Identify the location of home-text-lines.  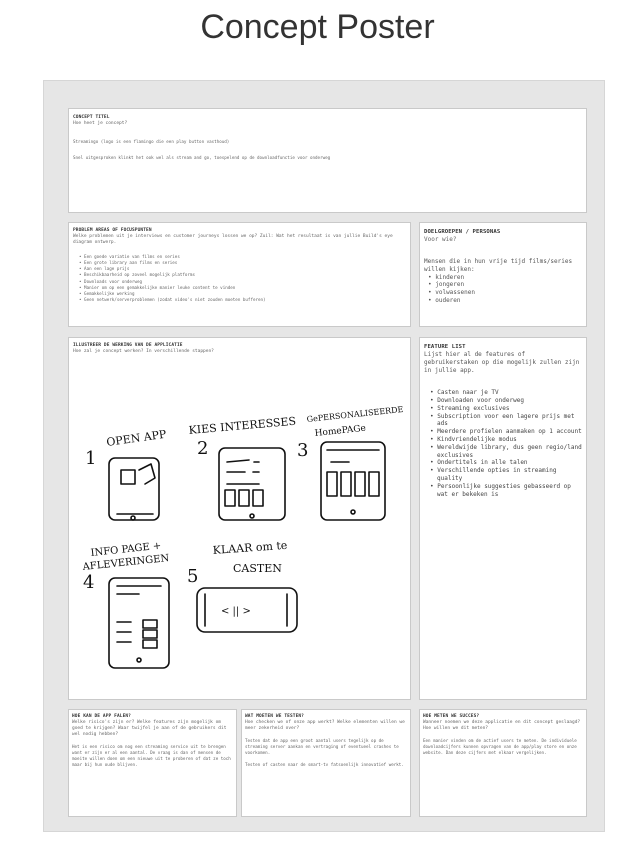
(353, 456).